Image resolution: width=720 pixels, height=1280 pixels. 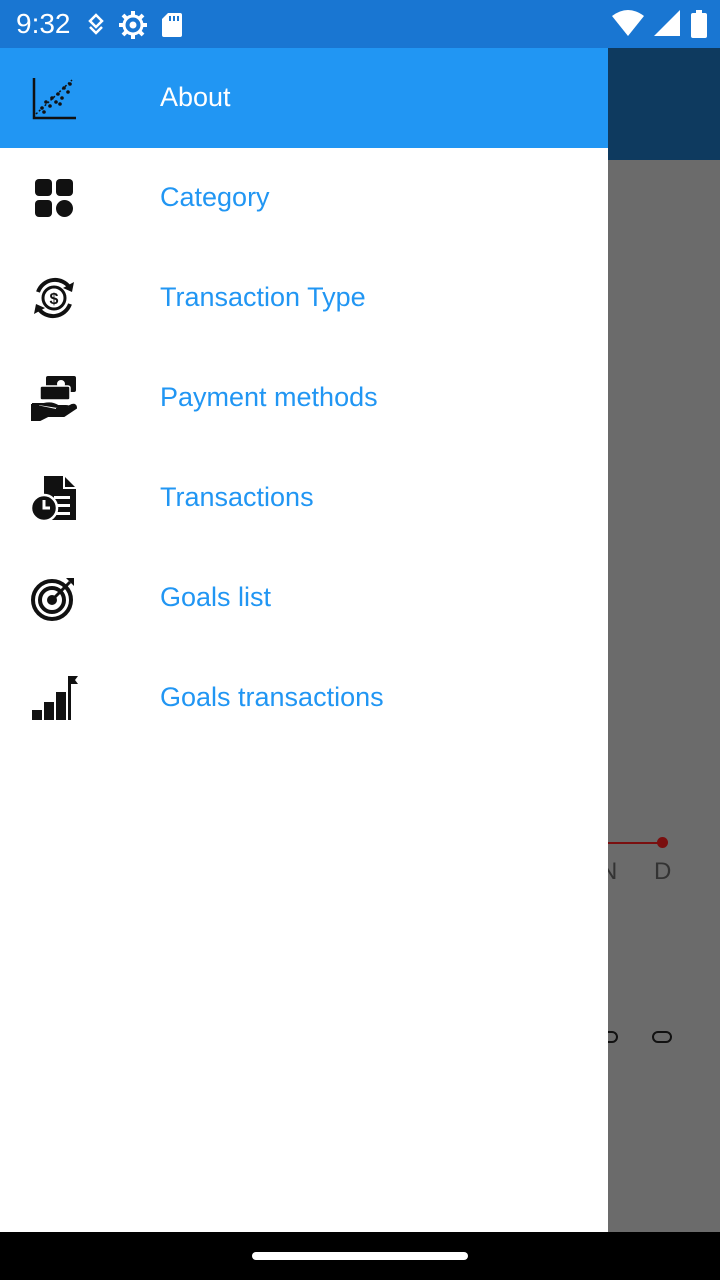 I want to click on menu-item-label: Transaction Type, so click(x=263, y=297).